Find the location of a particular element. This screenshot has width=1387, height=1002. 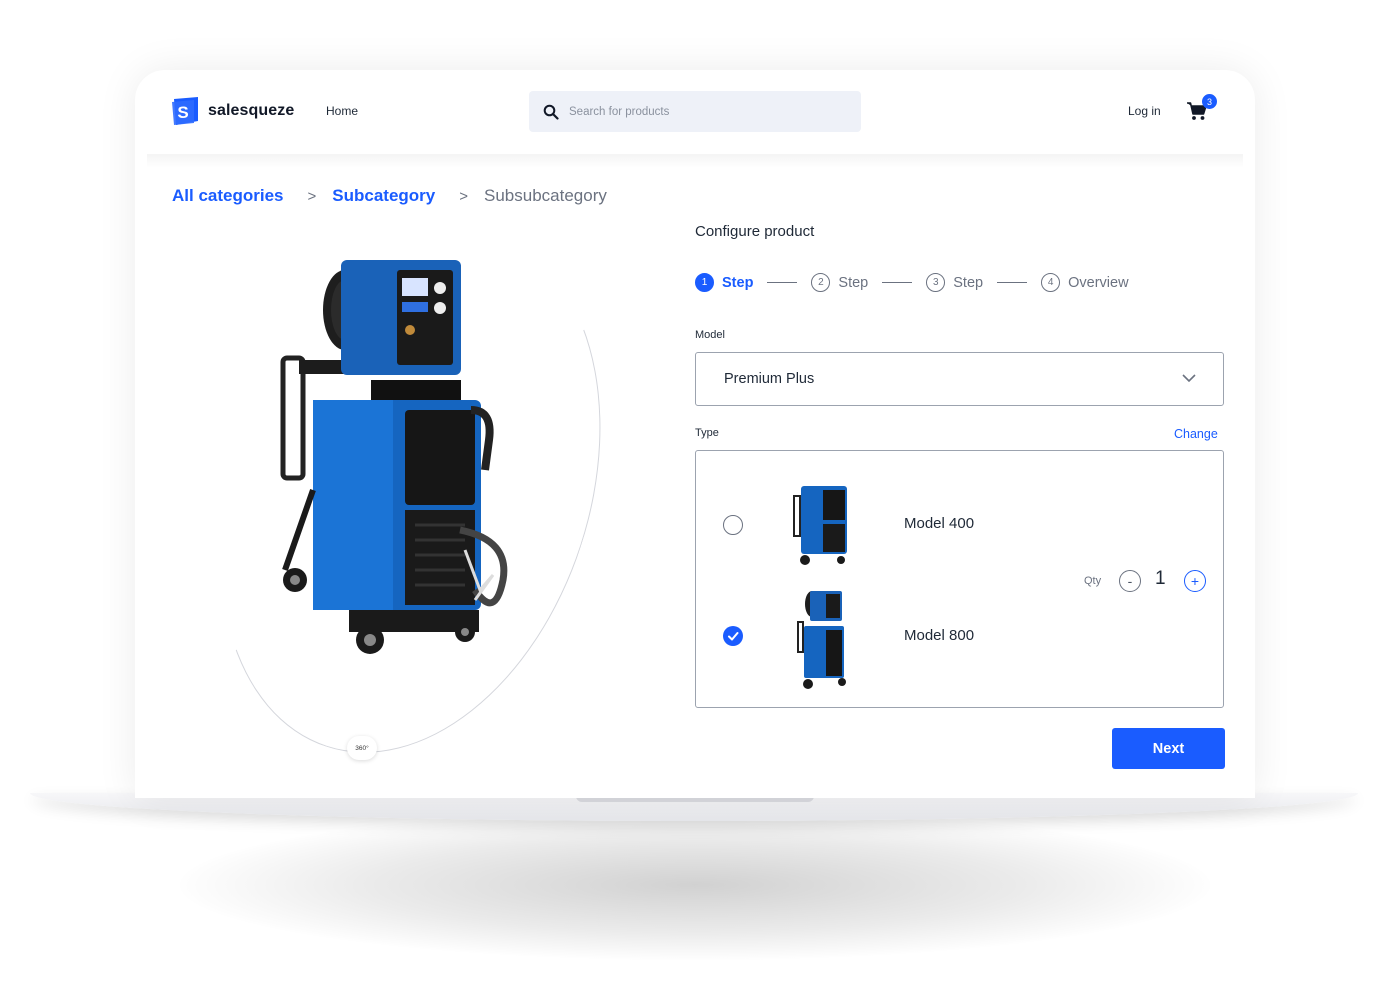

qty-value: 1 is located at coordinates (1160, 578).